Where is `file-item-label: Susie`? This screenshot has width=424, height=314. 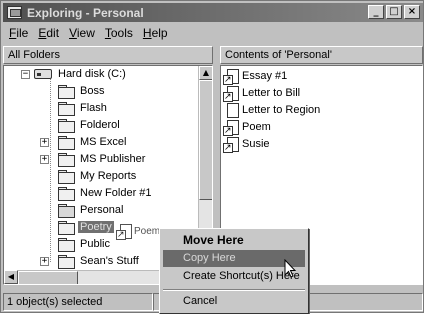
file-item-label: Susie is located at coordinates (256, 144).